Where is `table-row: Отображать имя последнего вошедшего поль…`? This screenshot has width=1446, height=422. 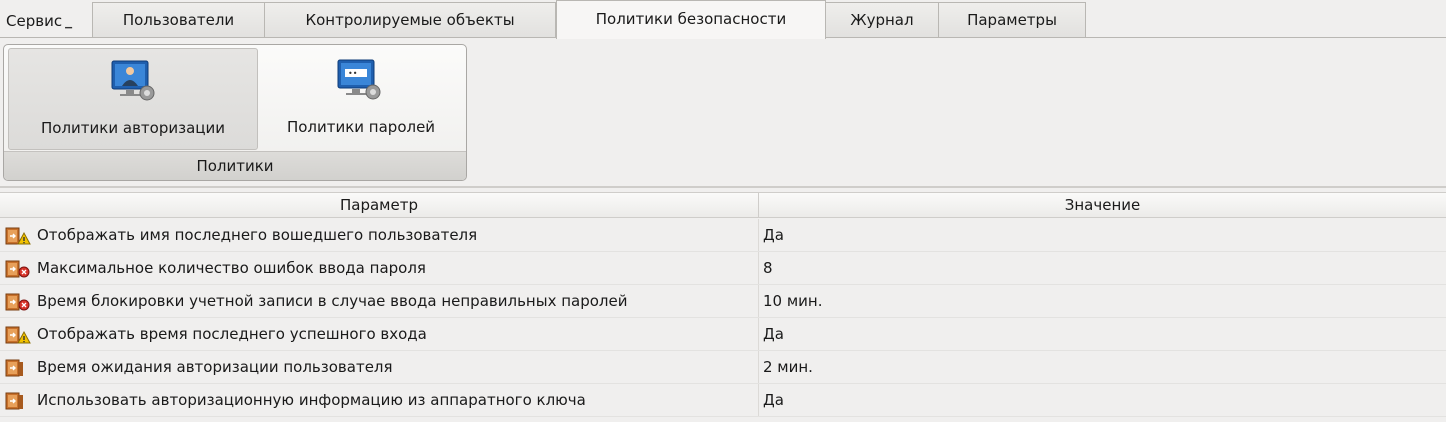 table-row: Отображать имя последнего вошедшего поль… is located at coordinates (723, 235).